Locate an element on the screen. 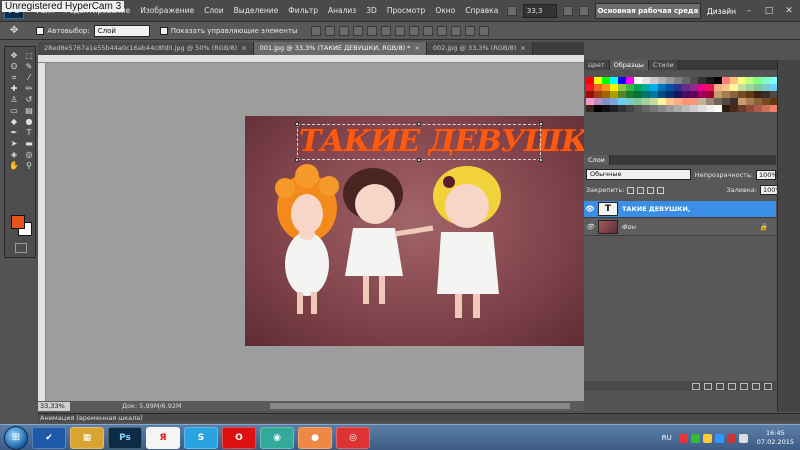 Image resolution: width=800 pixels, height=450 pixels. crop-tool-icon: ⌗ is located at coordinates (14, 78).